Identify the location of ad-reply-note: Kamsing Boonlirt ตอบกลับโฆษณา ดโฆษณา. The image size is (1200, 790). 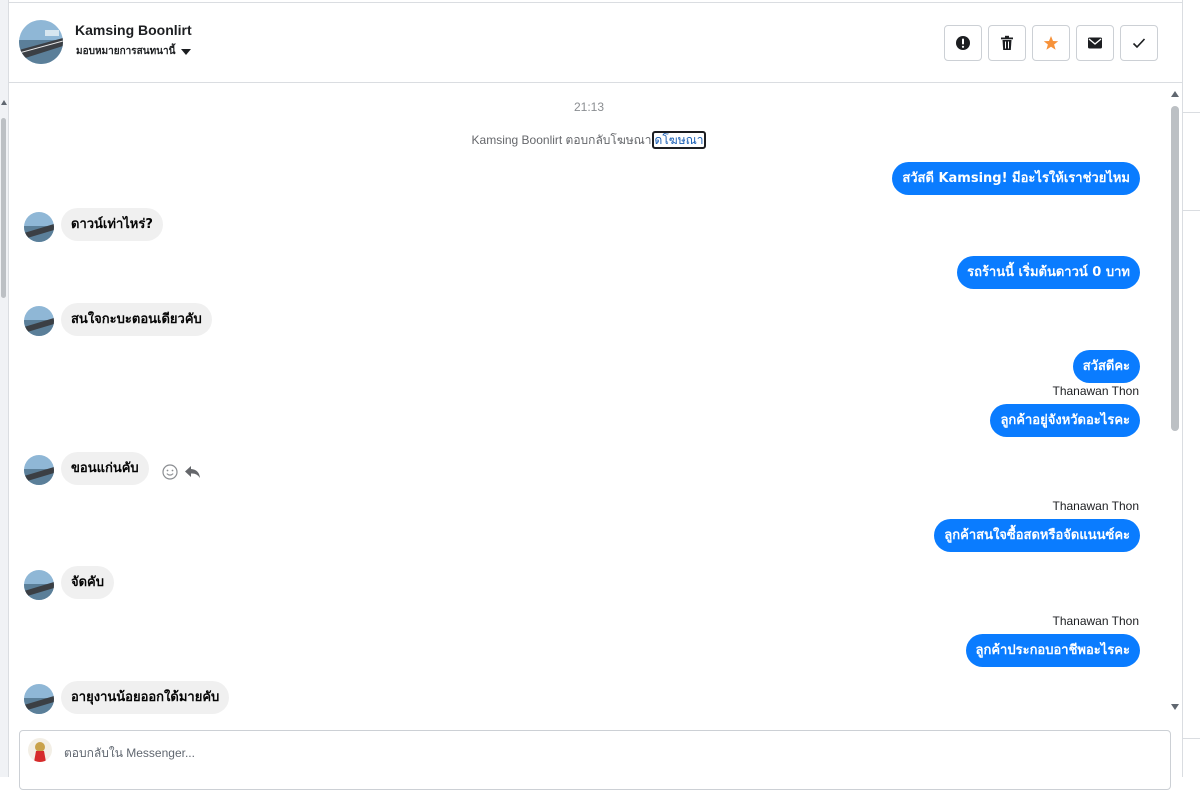
(589, 140).